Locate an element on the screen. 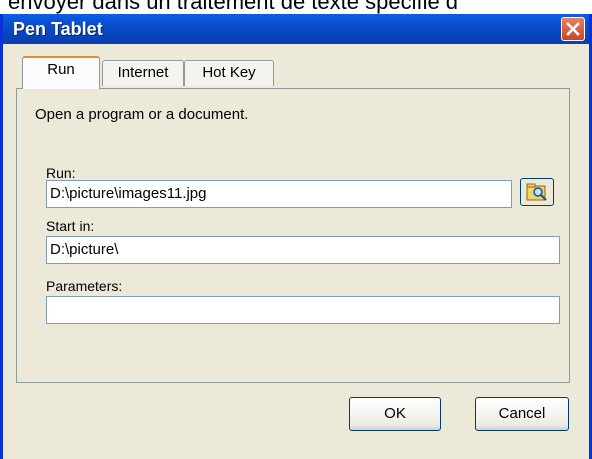  ok-button-label: OK is located at coordinates (395, 413).